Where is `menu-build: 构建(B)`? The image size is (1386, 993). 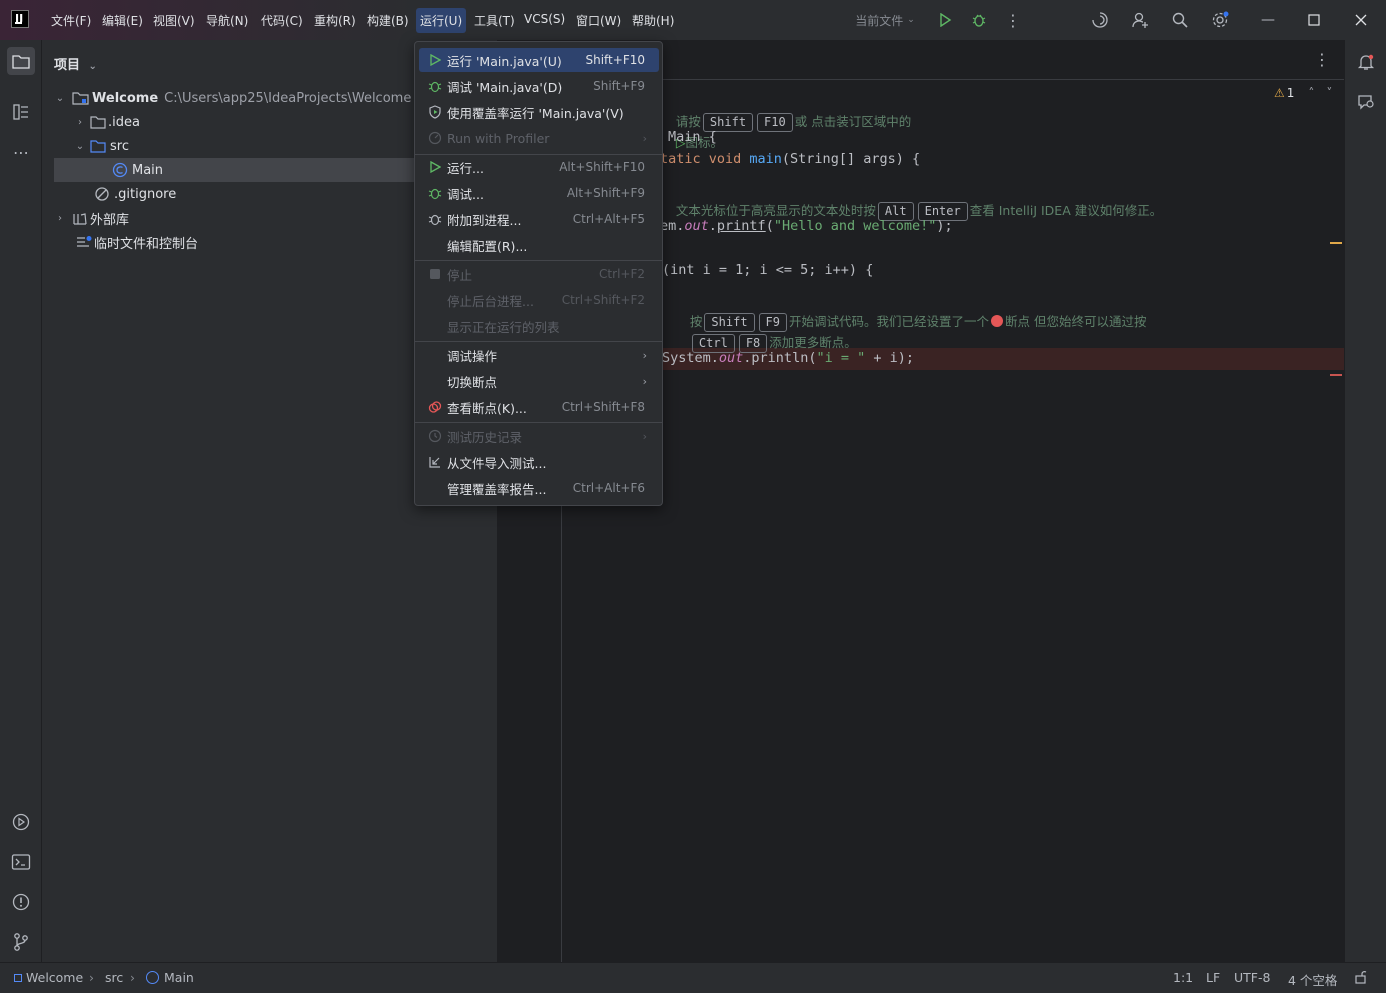 menu-build: 构建(B) is located at coordinates (388, 20).